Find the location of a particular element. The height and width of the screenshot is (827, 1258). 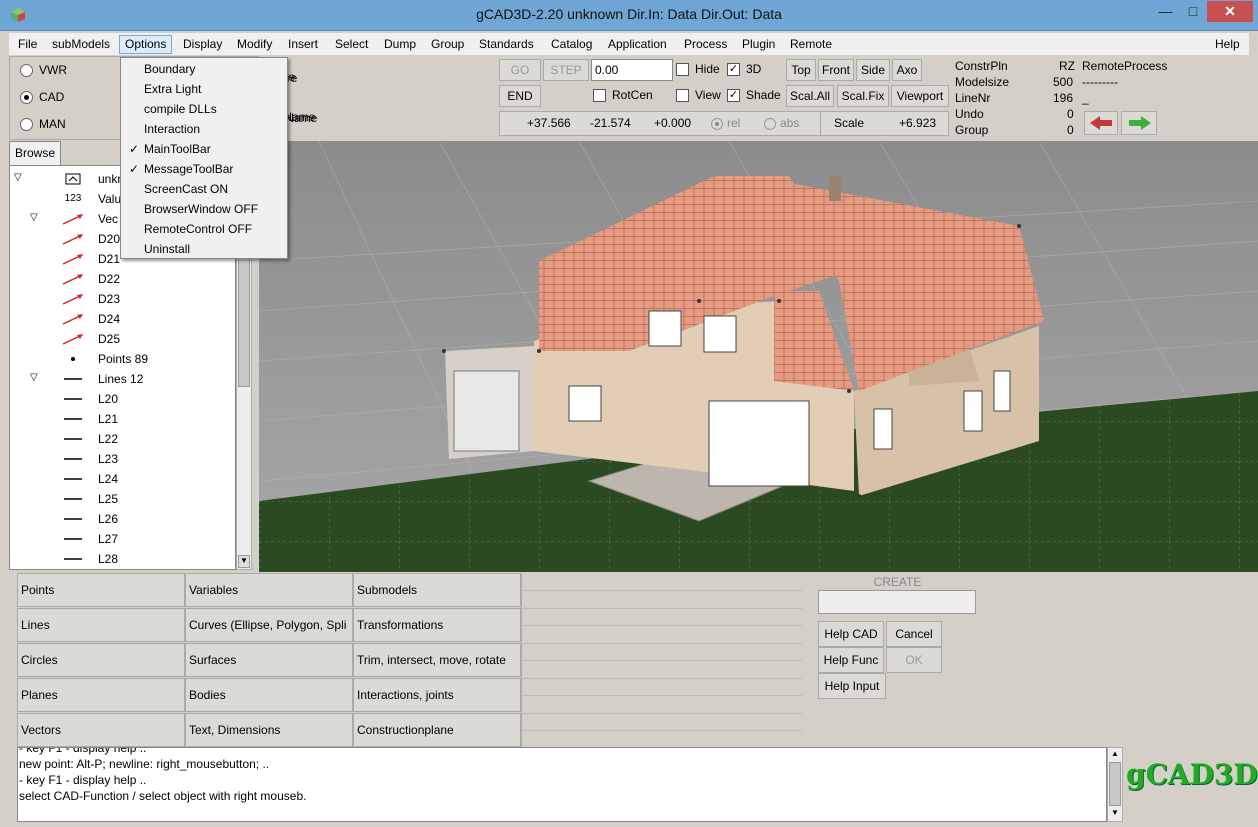

scal-fix-button: Scal.Fix is located at coordinates (863, 96).